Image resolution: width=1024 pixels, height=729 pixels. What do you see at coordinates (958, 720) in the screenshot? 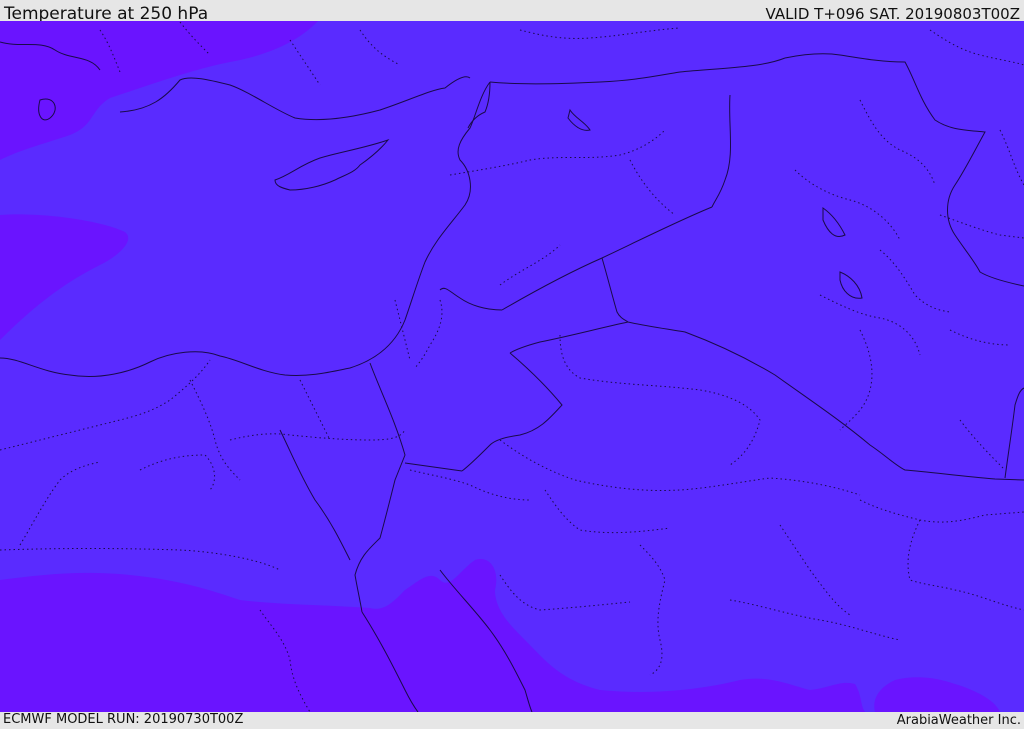
I see `credit-label: ArabiaWeather Inc.` at bounding box center [958, 720].